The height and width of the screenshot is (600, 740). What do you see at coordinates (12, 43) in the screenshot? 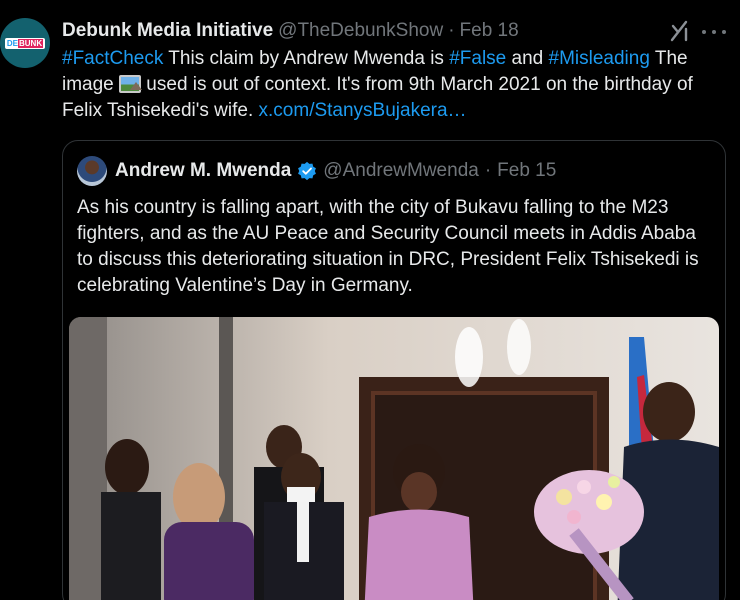
I see `logo-text-de: DE` at bounding box center [12, 43].